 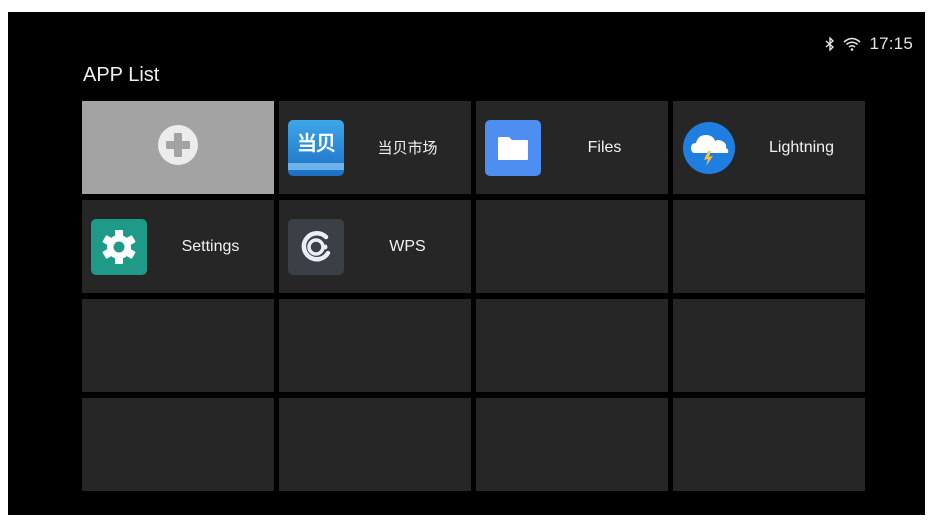 I want to click on app-tile-lightning: Lightning, so click(x=769, y=147).